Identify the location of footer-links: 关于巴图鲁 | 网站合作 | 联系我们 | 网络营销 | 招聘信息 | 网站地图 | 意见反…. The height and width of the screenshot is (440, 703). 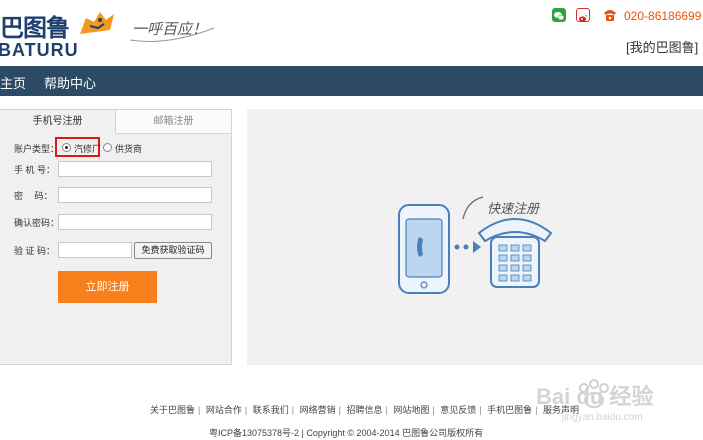
(364, 409).